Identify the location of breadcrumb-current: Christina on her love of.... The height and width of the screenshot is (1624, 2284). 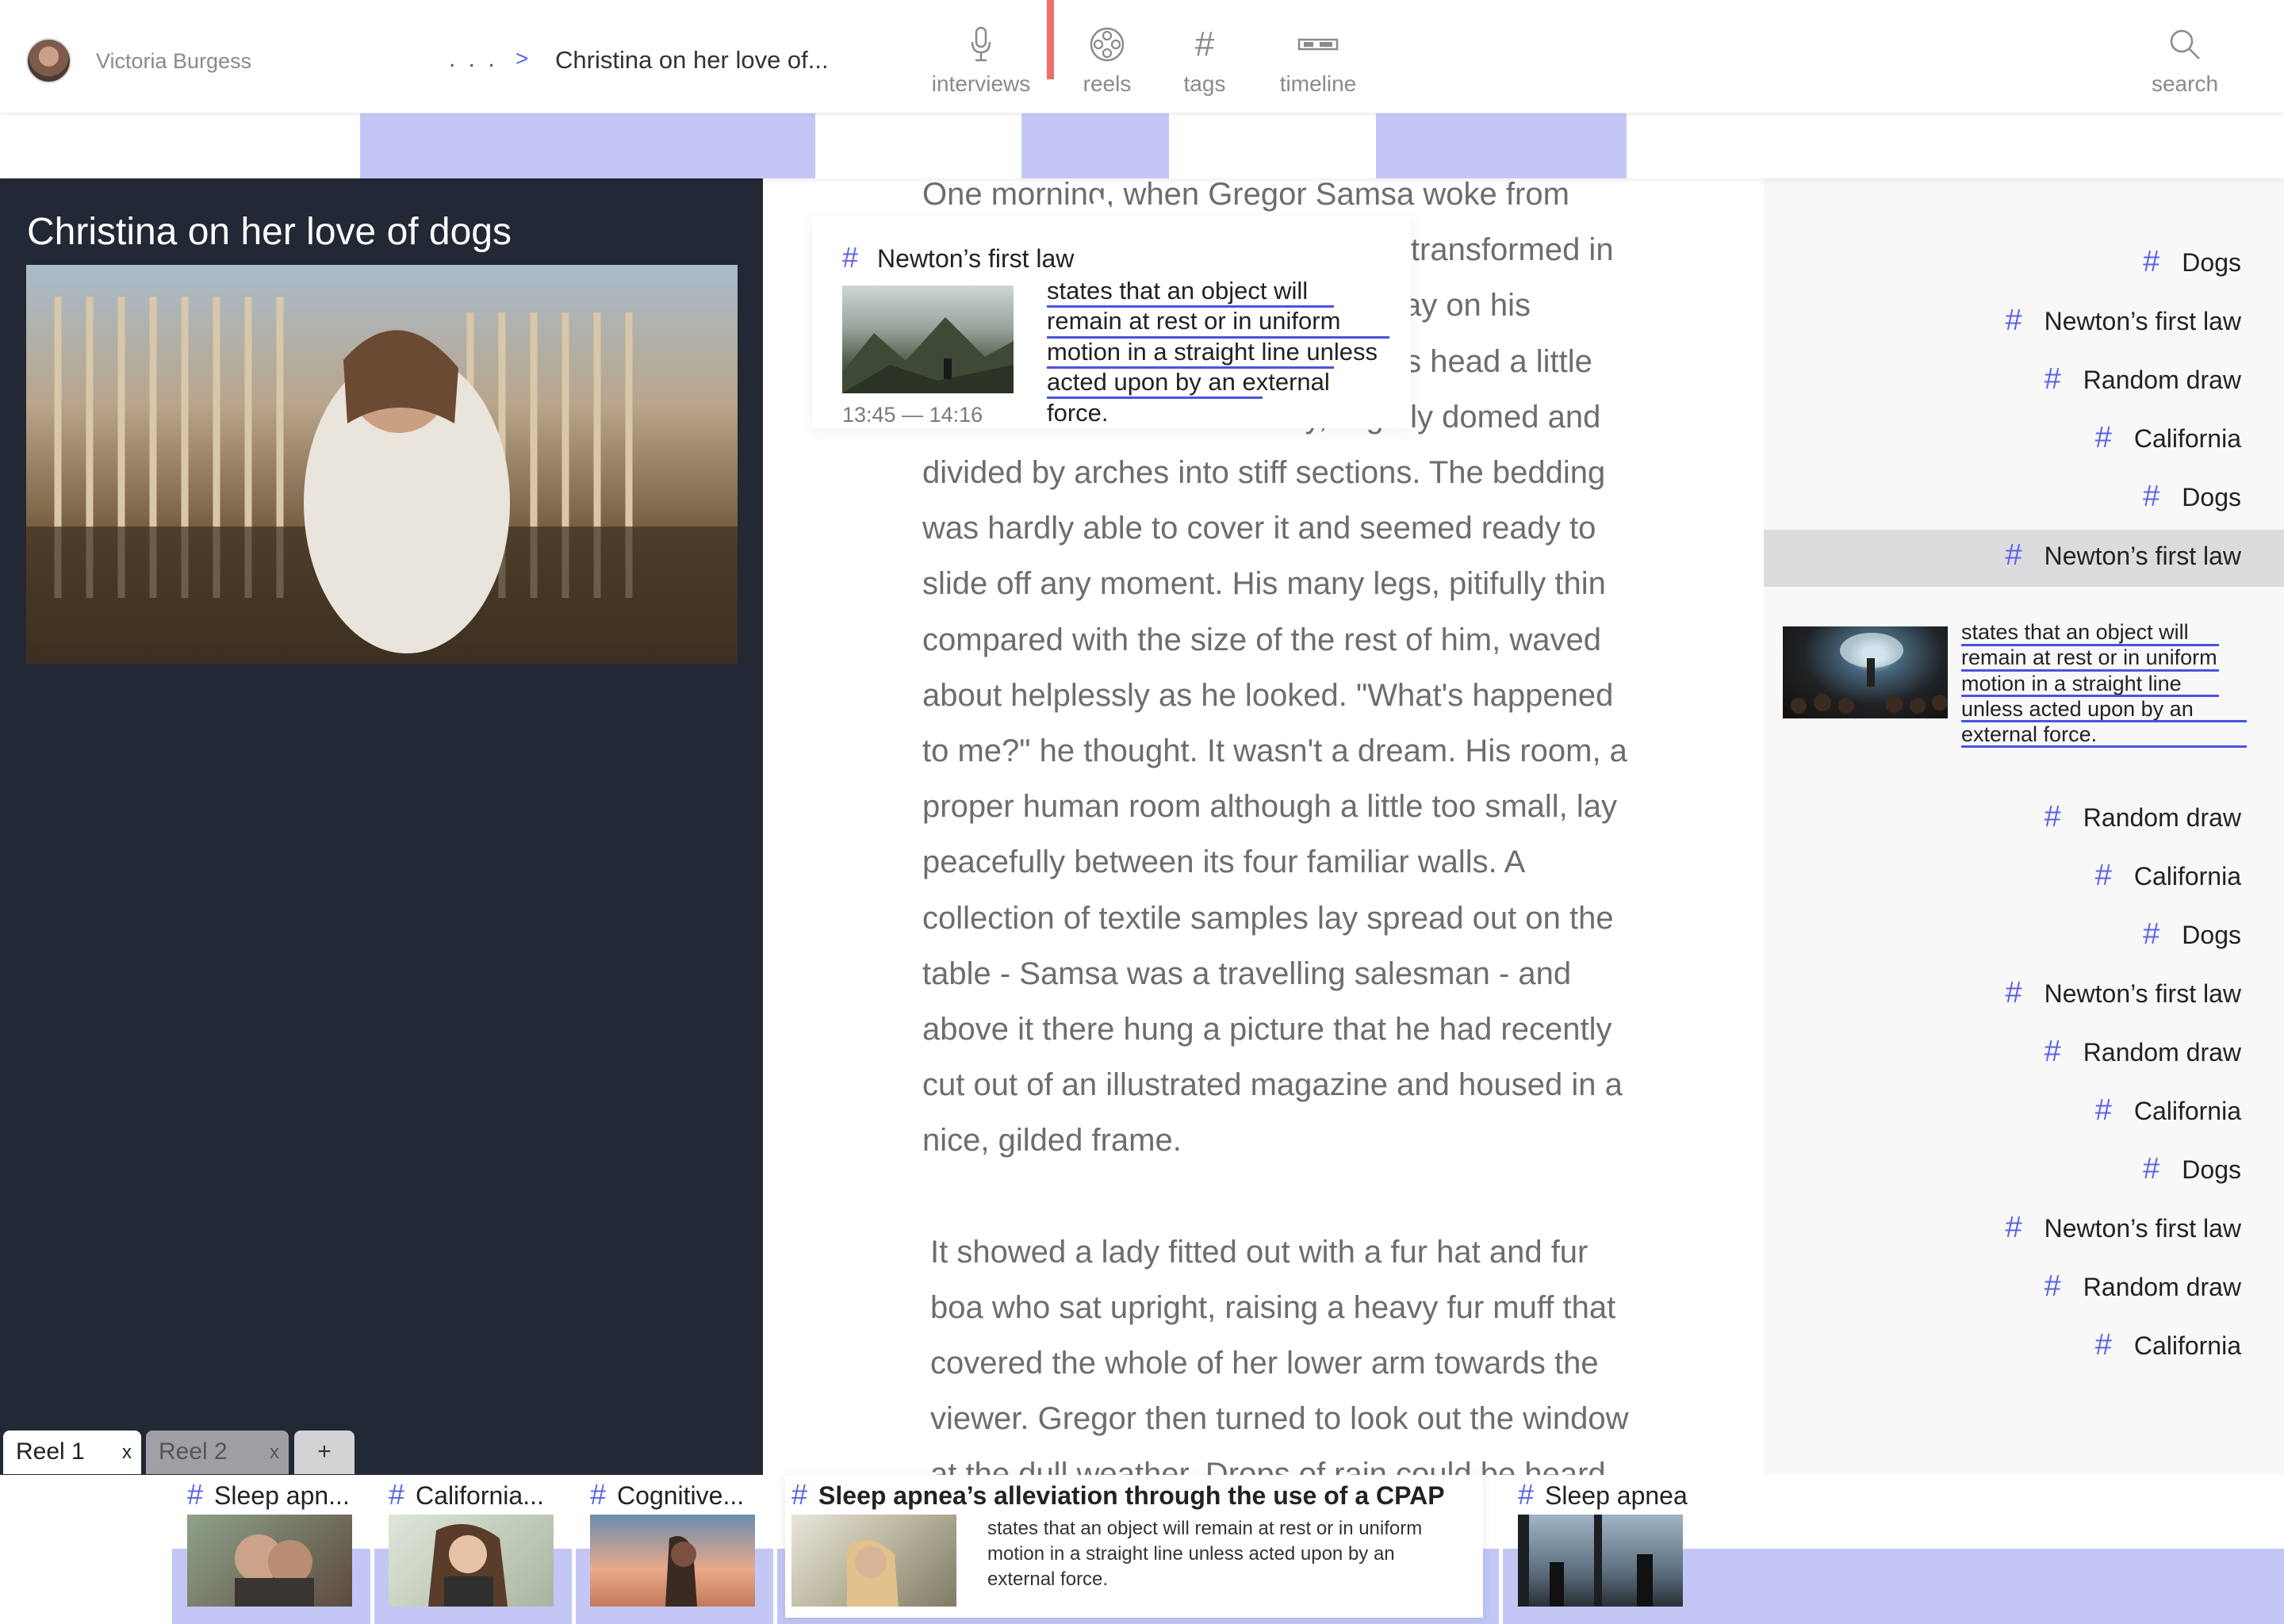
(692, 61).